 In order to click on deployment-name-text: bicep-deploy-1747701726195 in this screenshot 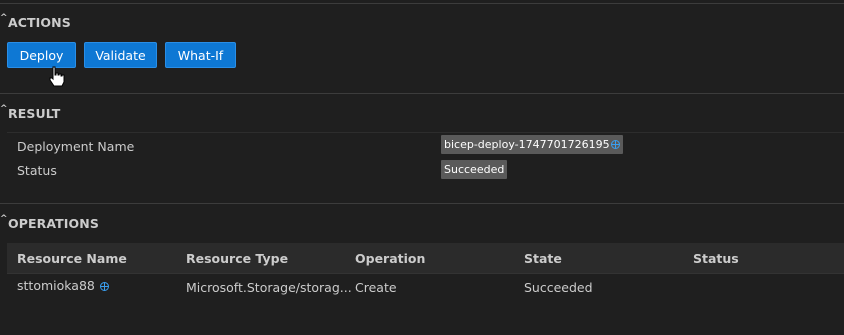, I will do `click(527, 144)`.